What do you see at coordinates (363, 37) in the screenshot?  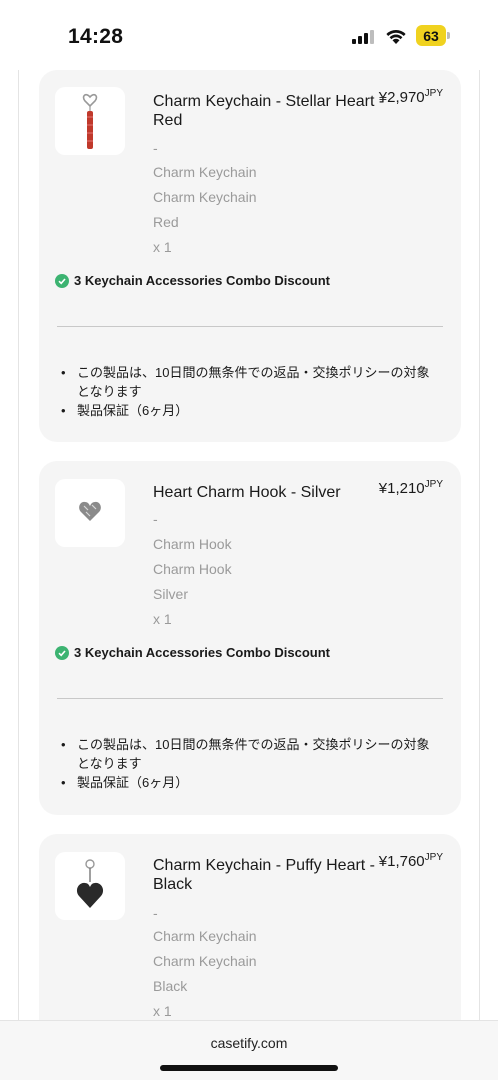 I see `cellular-signal-icon` at bounding box center [363, 37].